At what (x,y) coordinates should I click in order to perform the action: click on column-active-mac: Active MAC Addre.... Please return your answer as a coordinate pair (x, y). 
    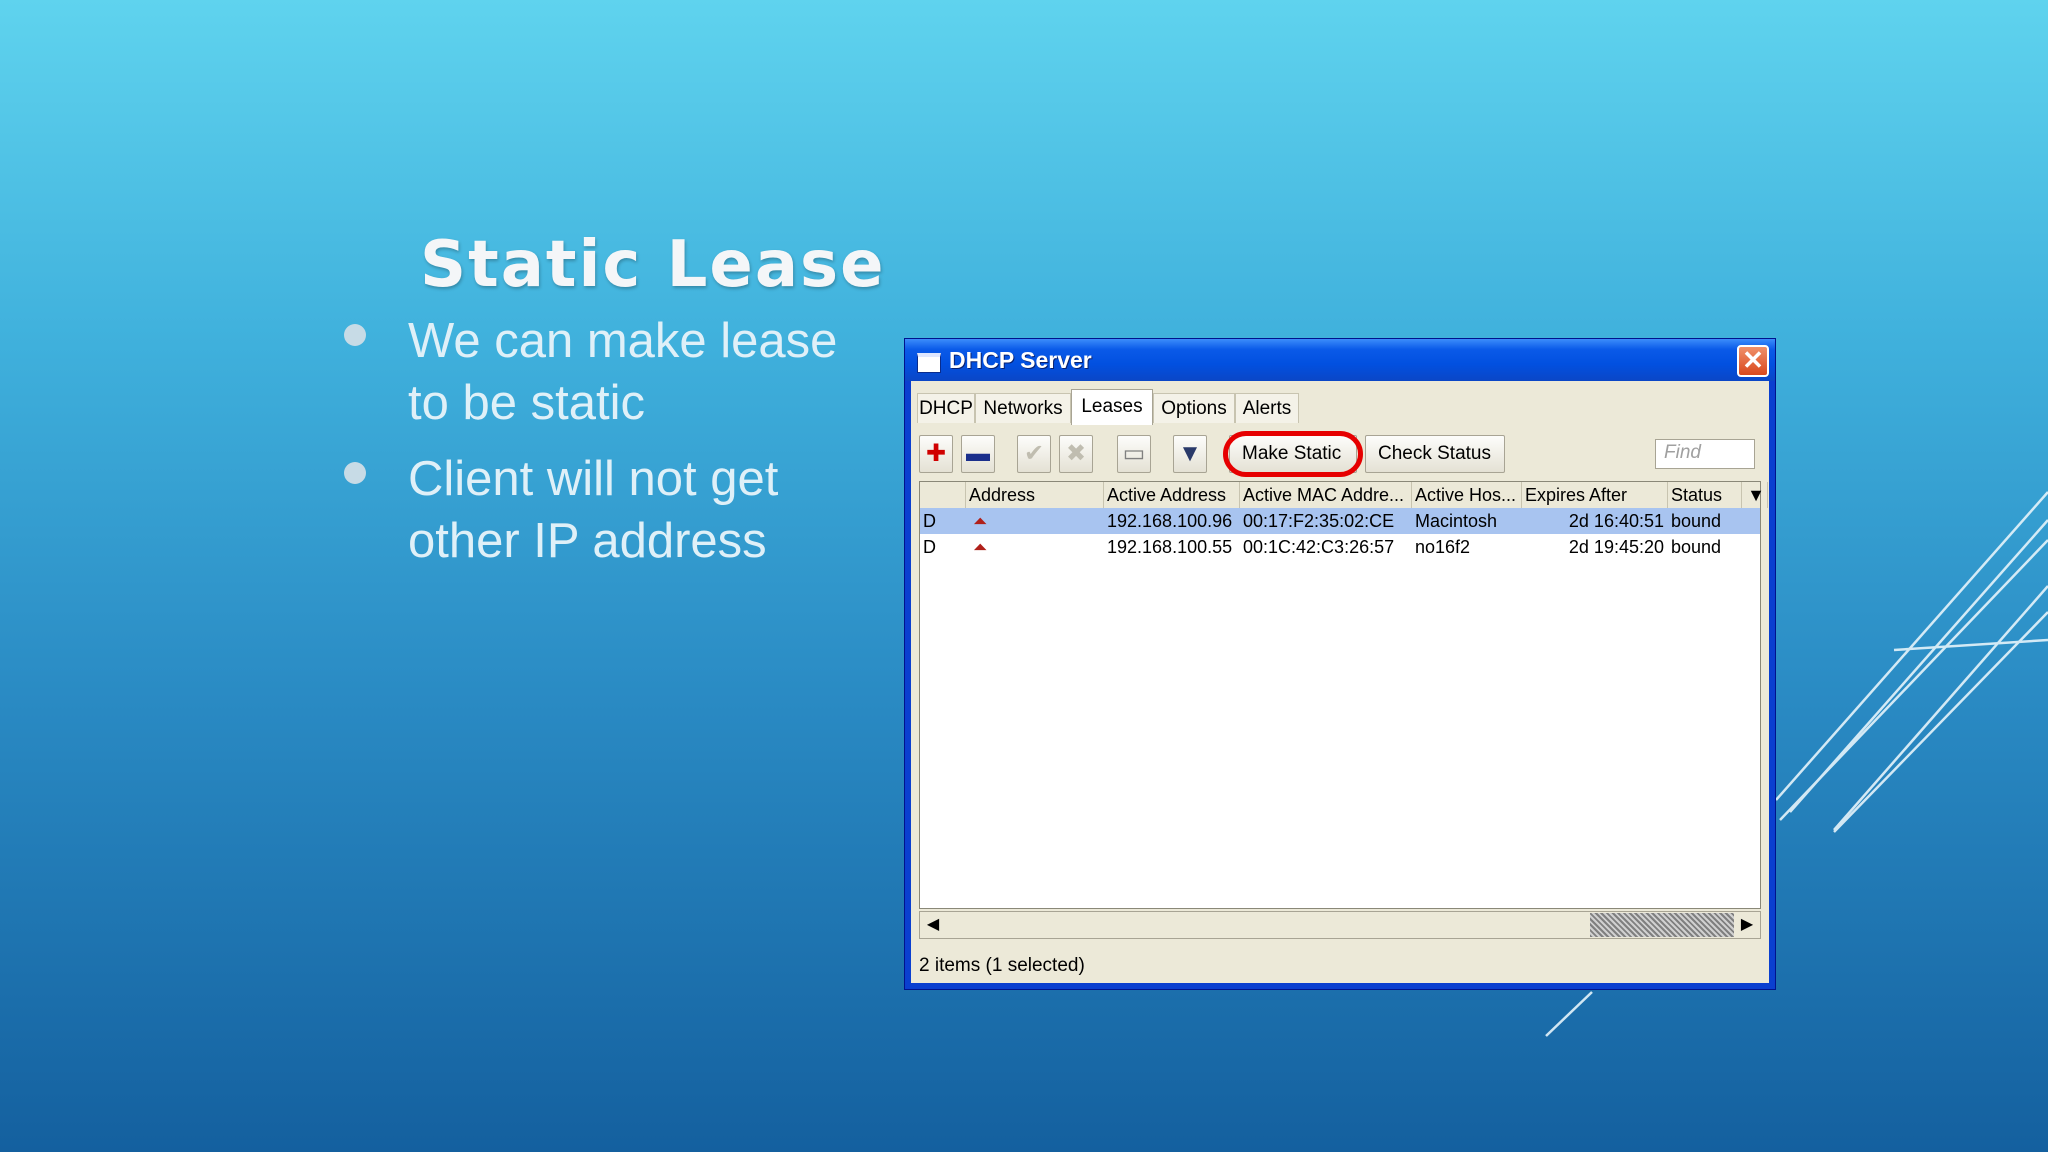
    Looking at the image, I should click on (1326, 495).